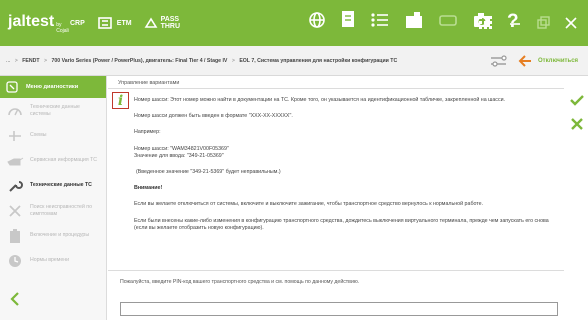 This screenshot has height=320, width=588. What do you see at coordinates (124, 23) in the screenshot?
I see `etm-label: ETM` at bounding box center [124, 23].